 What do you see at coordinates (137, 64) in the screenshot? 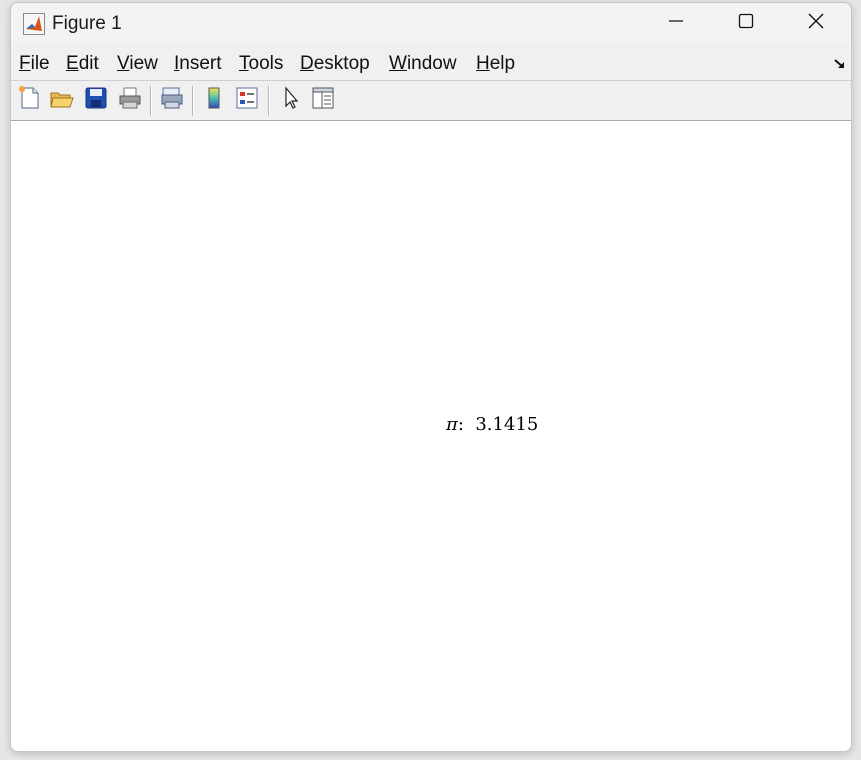
I see `menu-view: View` at bounding box center [137, 64].